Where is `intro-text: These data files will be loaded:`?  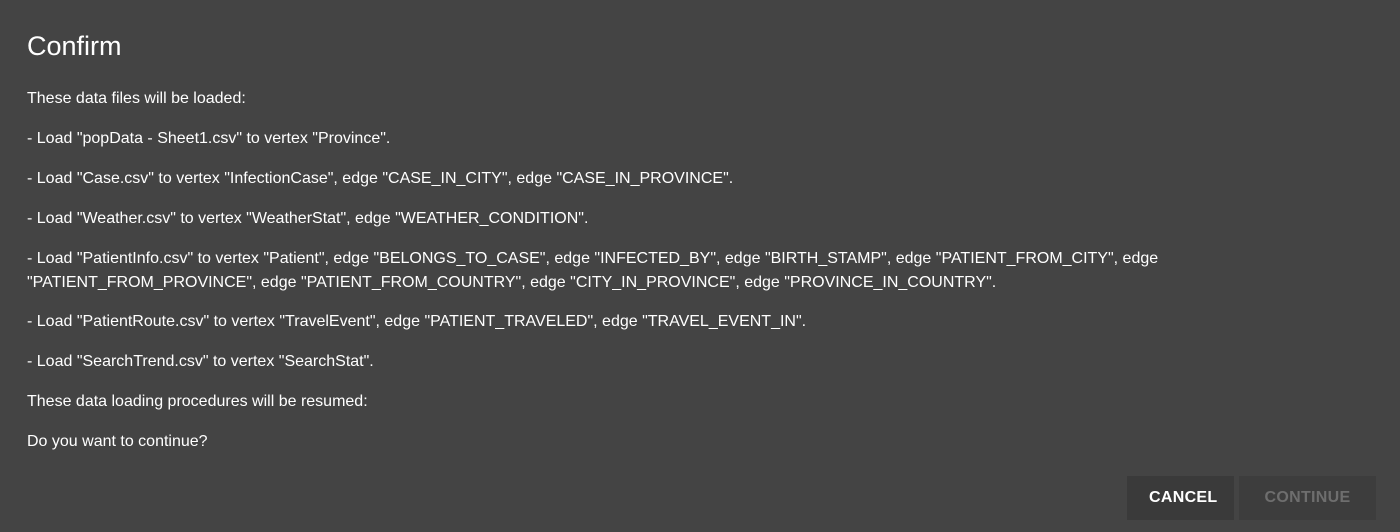
intro-text: These data files will be loaded: is located at coordinates (136, 98).